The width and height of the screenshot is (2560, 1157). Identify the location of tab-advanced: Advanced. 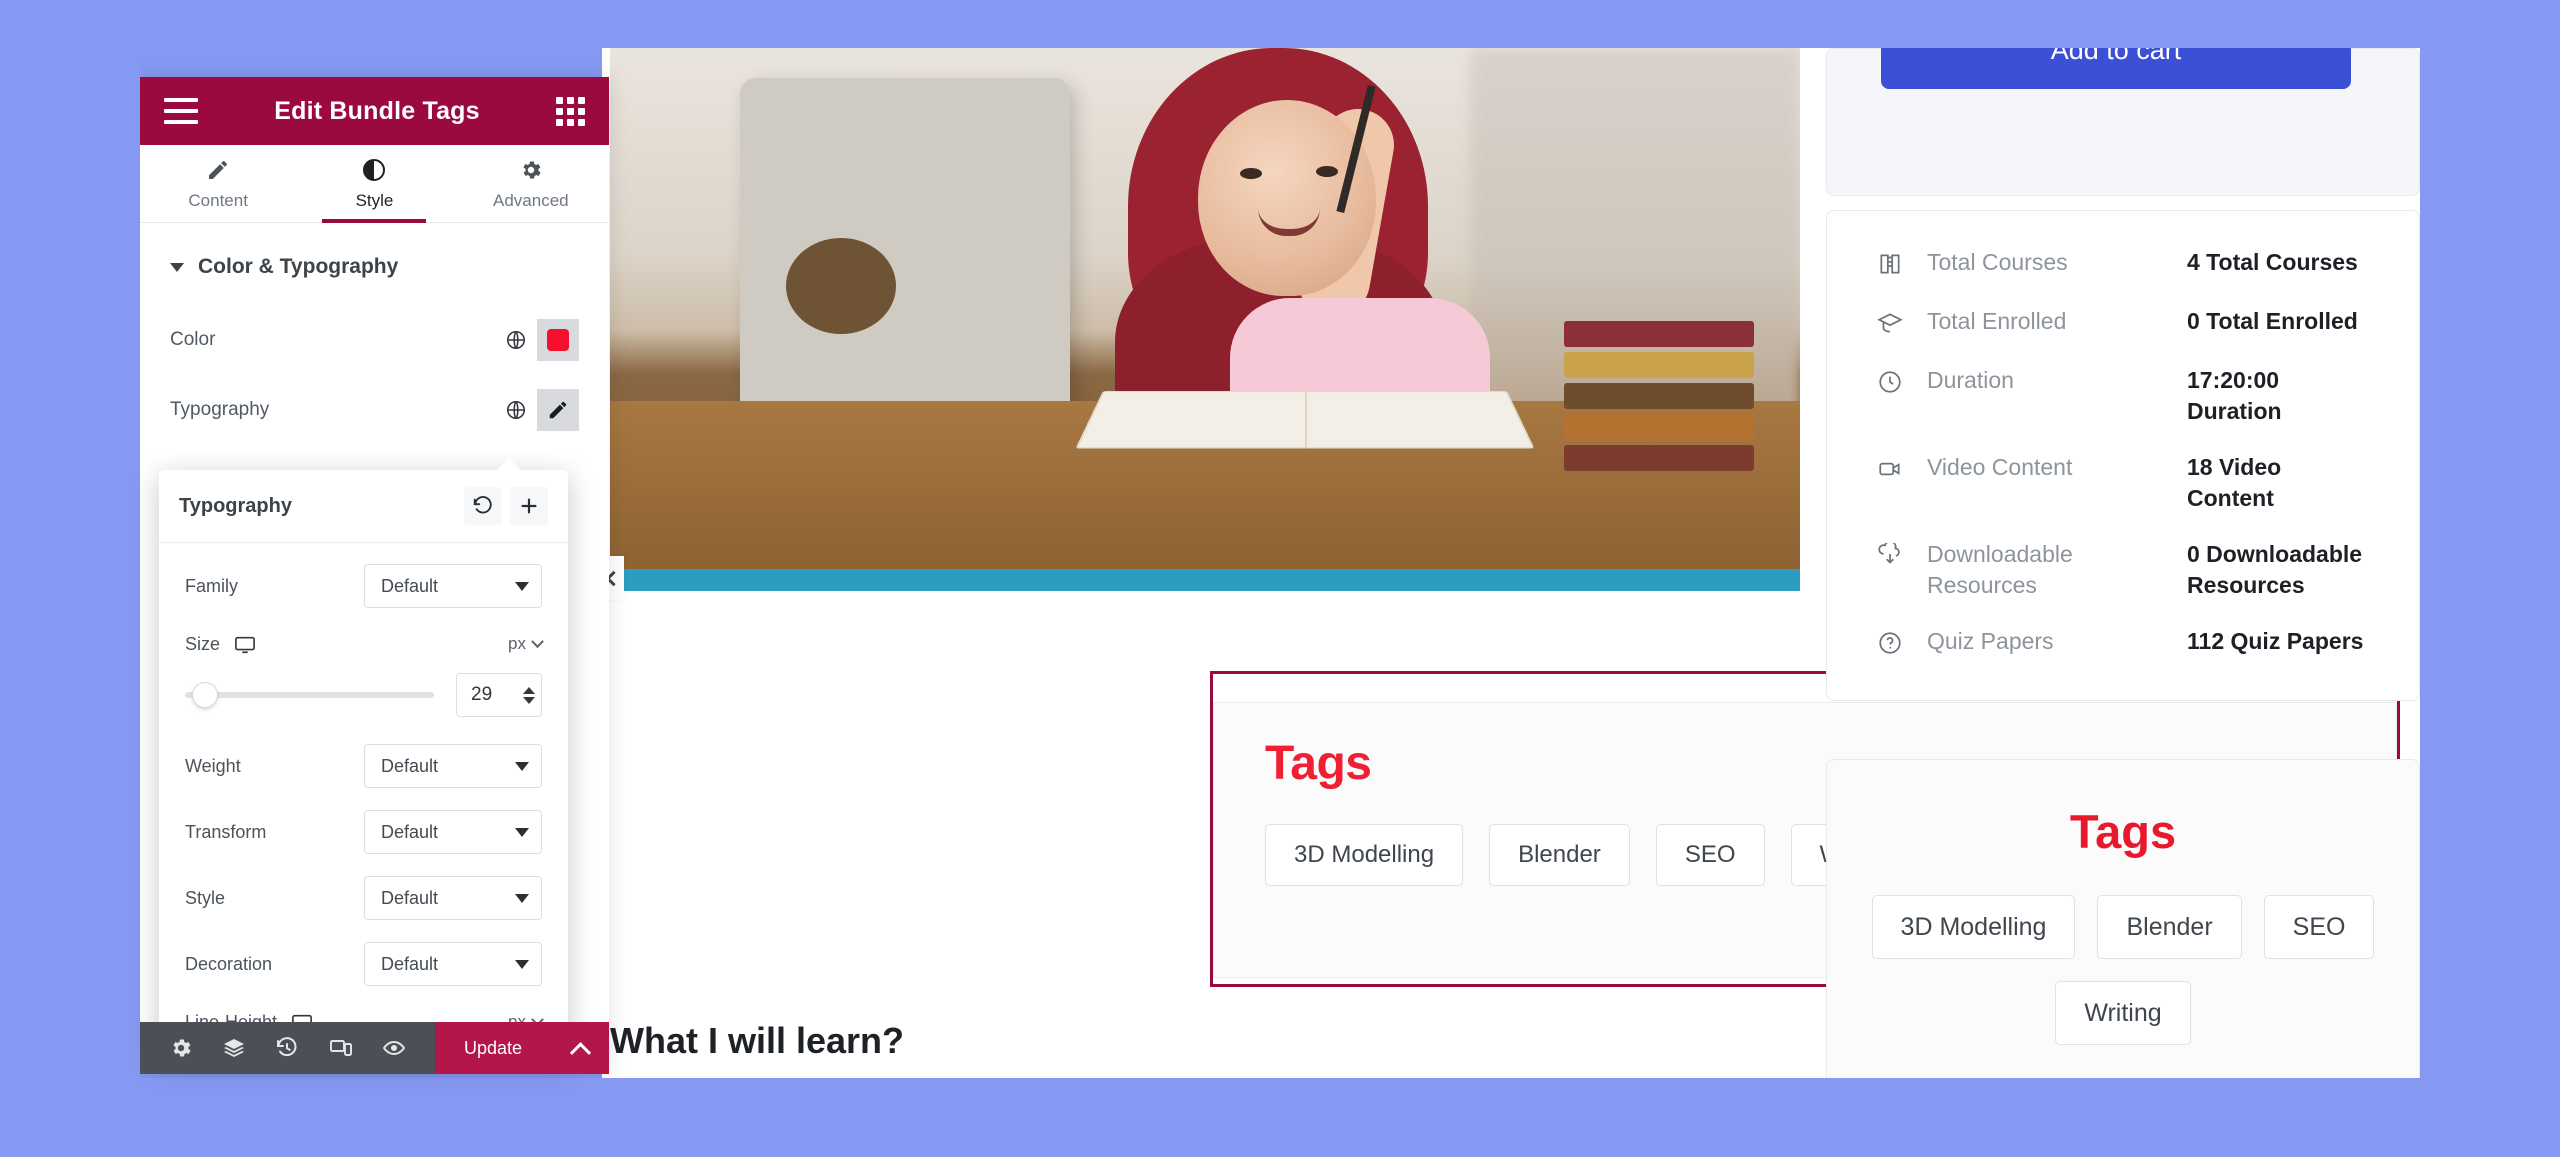
(531, 183).